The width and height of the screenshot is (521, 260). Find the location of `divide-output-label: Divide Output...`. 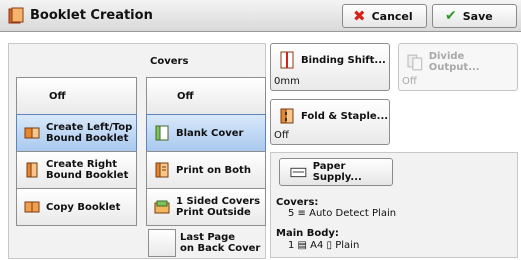

divide-output-label: Divide Output... is located at coordinates (454, 62).